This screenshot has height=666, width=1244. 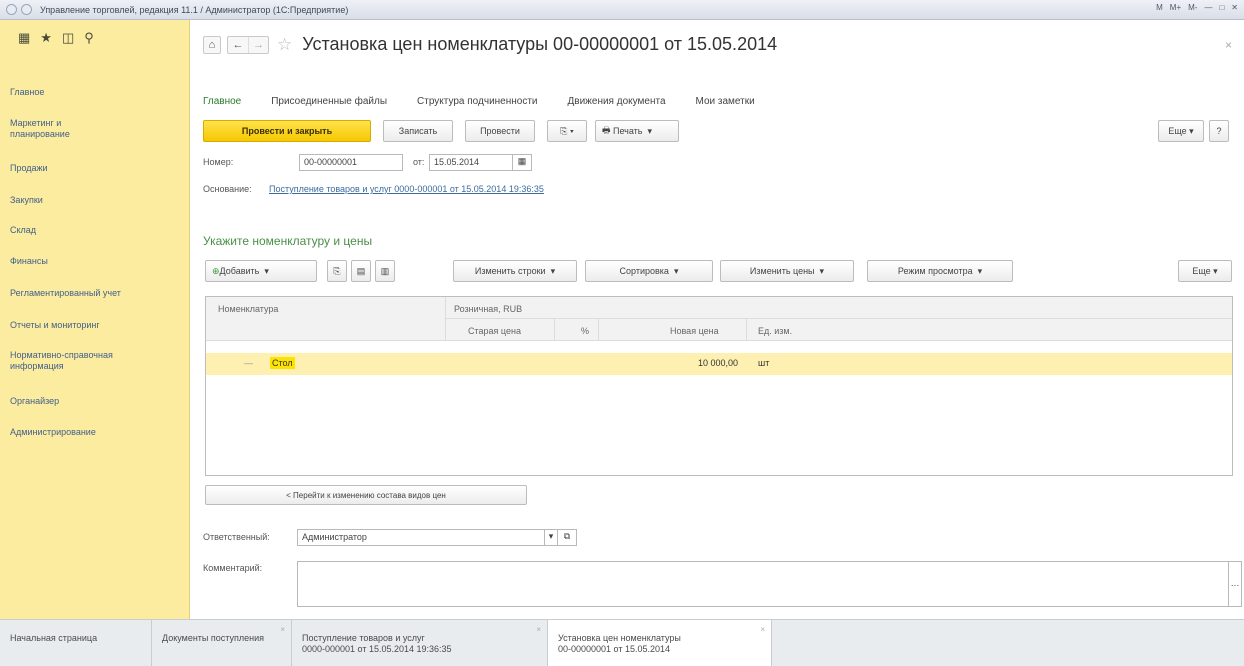 I want to click on search-icon: ⚲, so click(x=89, y=40).